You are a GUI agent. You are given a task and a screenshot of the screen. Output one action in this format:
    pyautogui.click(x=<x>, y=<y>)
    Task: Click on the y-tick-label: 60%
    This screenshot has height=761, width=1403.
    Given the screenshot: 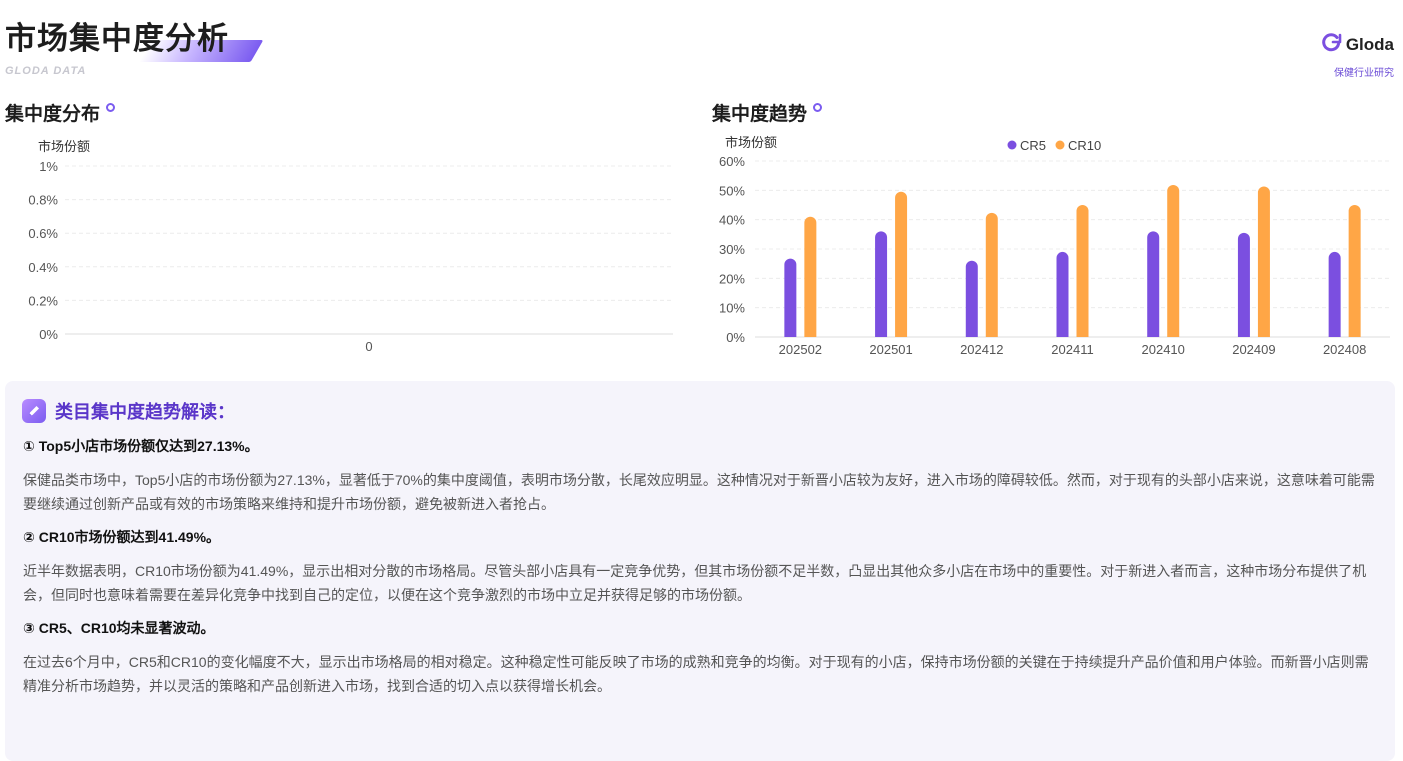 What is the action you would take?
    pyautogui.click(x=732, y=161)
    